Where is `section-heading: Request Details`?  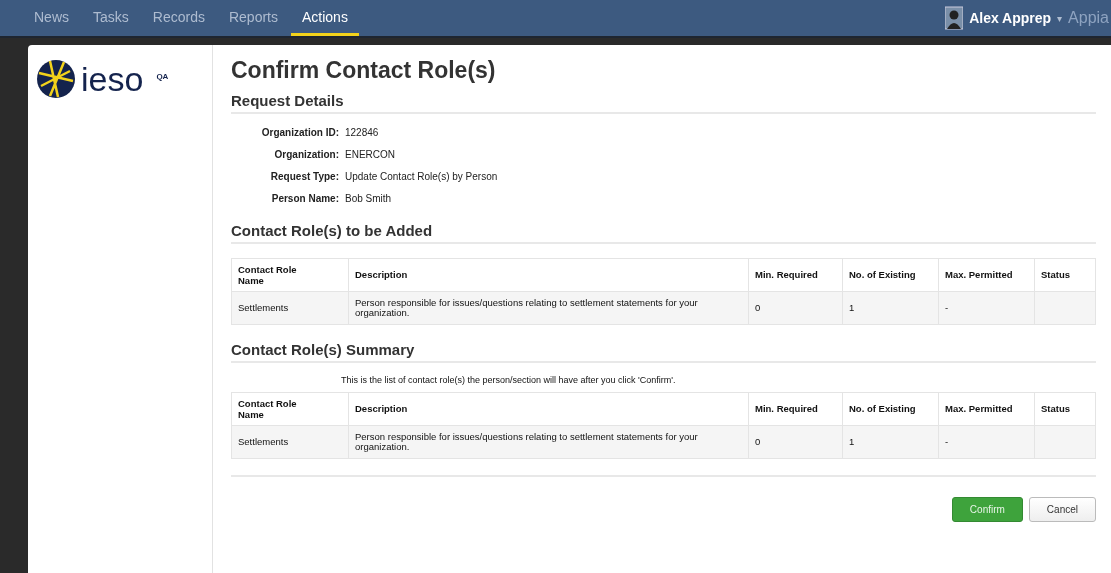
section-heading: Request Details is located at coordinates (663, 103).